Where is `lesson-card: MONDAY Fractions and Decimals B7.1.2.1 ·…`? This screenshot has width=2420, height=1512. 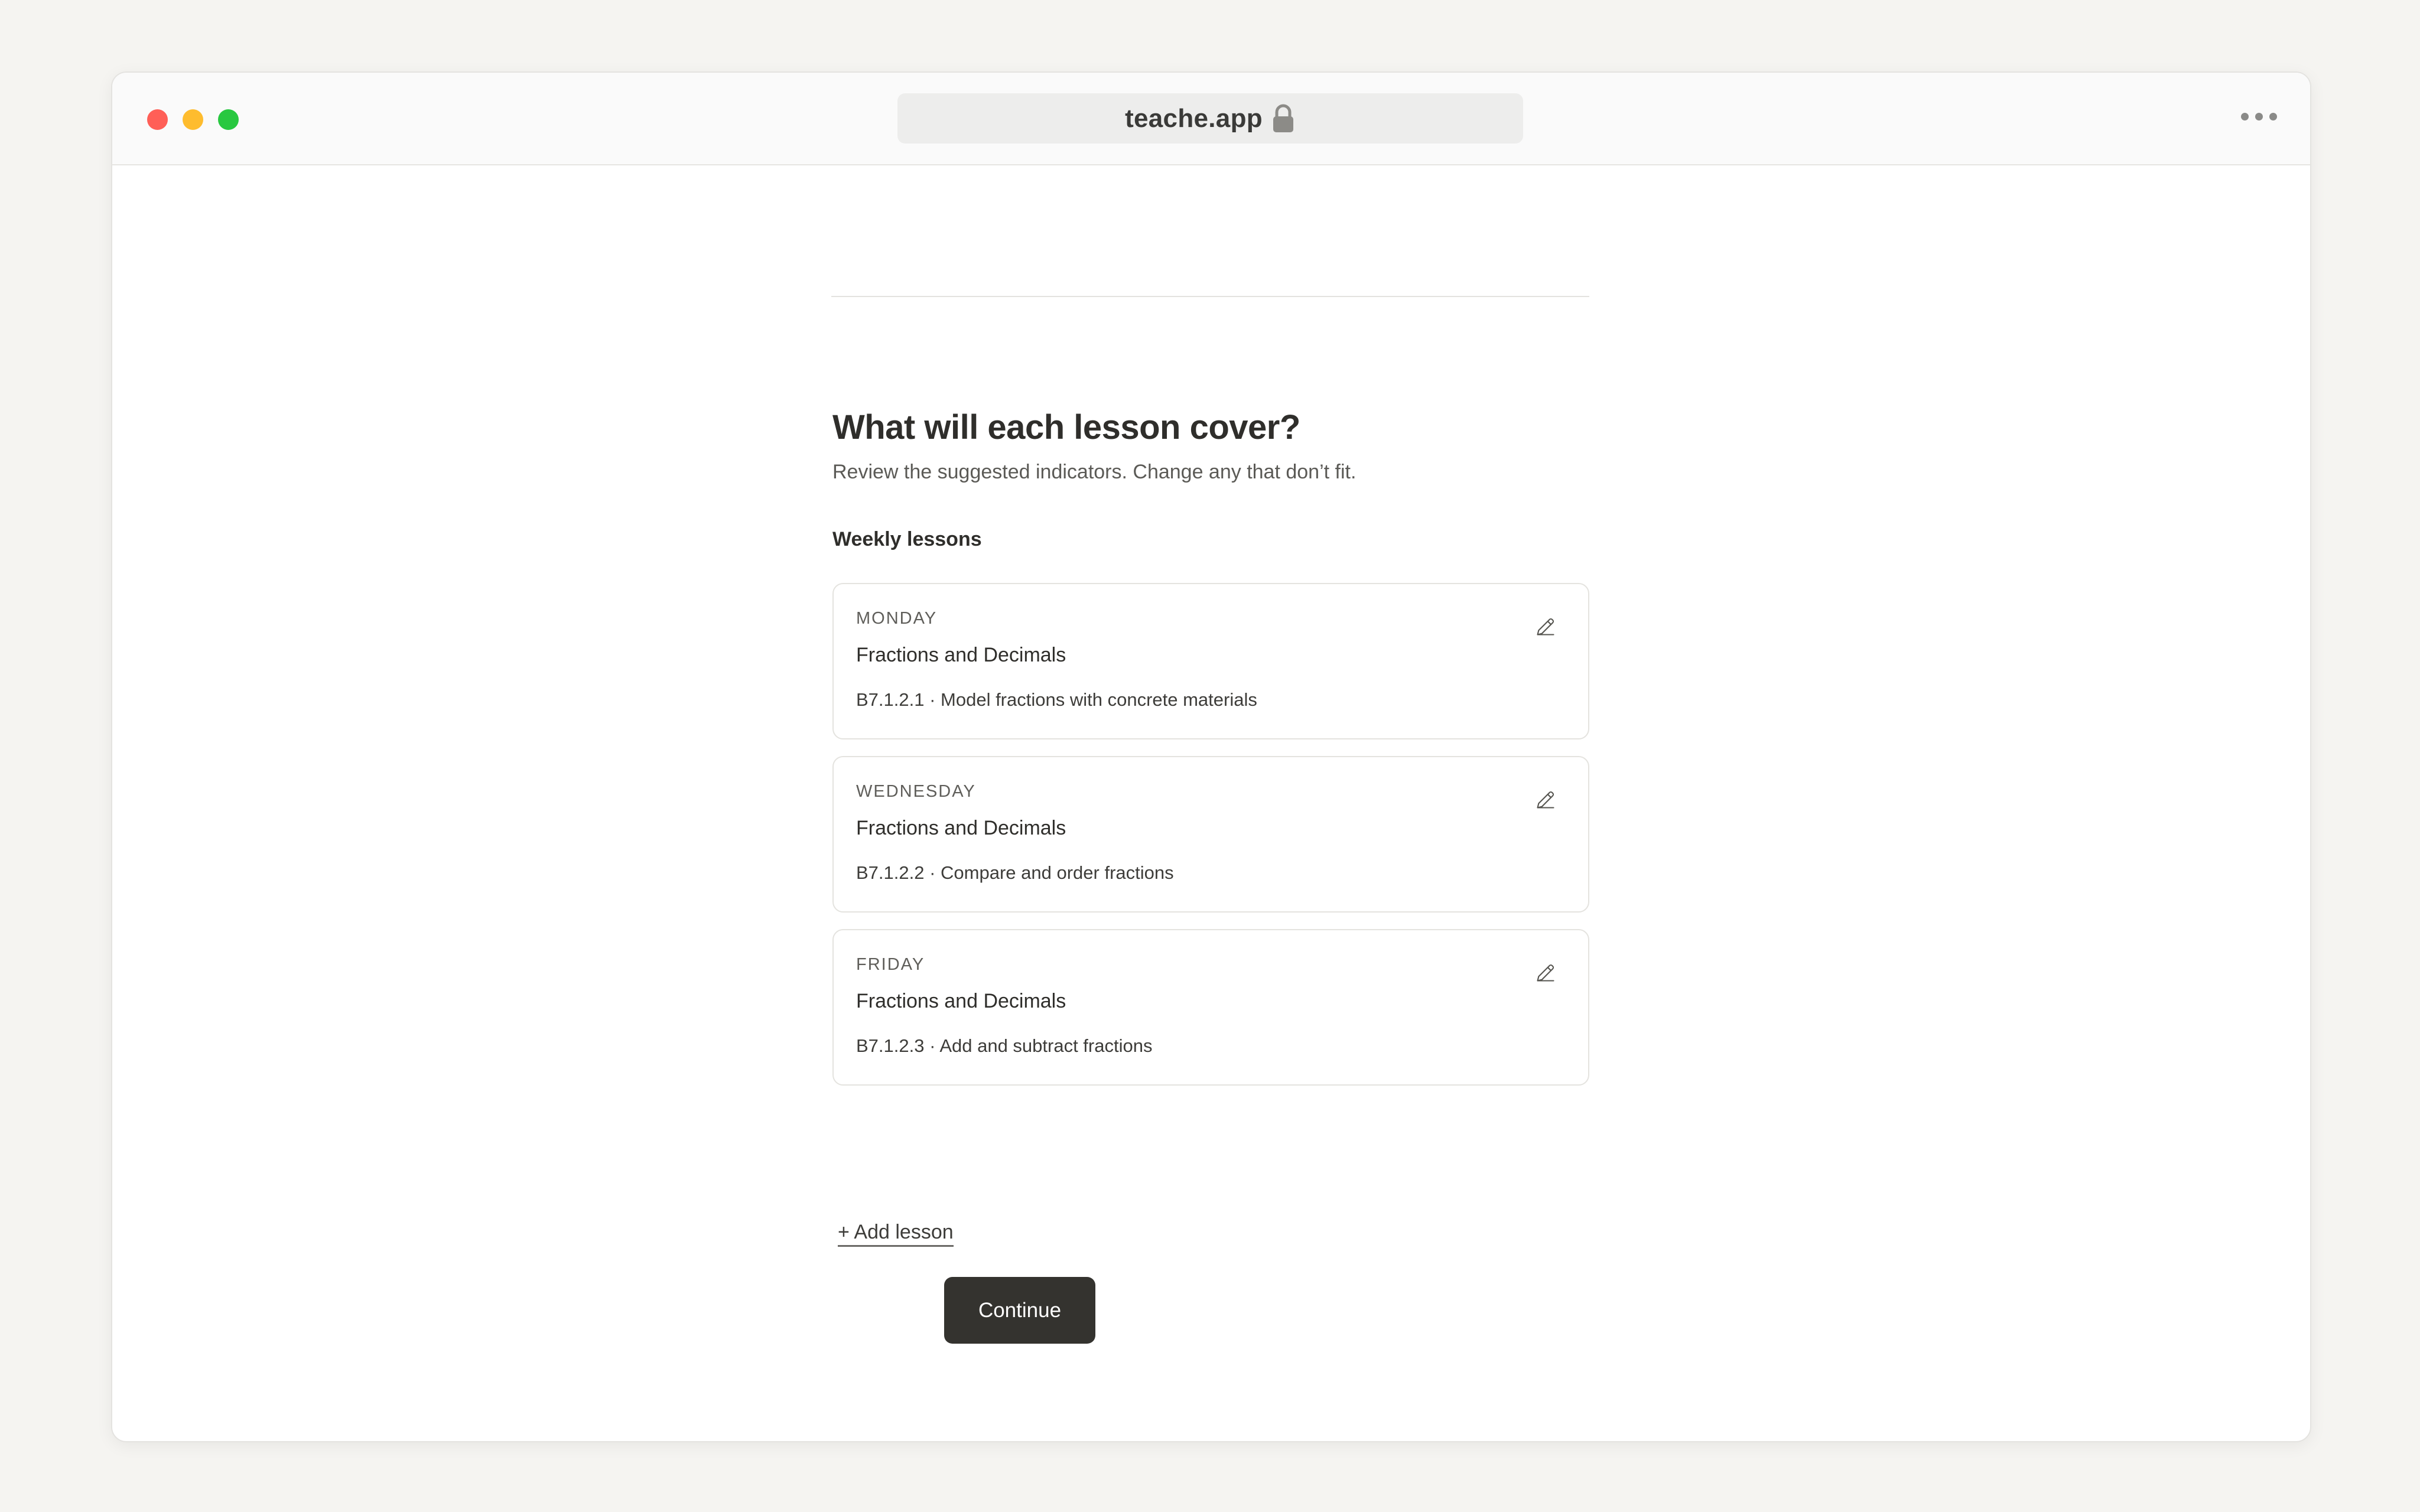 lesson-card: MONDAY Fractions and Decimals B7.1.2.1 ·… is located at coordinates (1210, 661).